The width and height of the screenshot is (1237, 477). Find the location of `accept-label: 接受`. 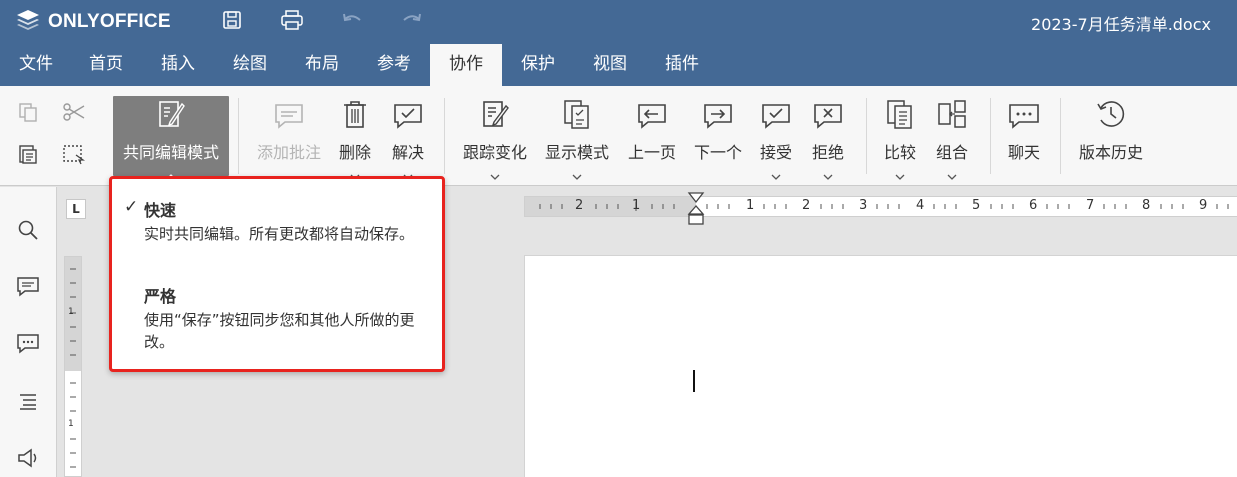

accept-label: 接受 is located at coordinates (775, 152).